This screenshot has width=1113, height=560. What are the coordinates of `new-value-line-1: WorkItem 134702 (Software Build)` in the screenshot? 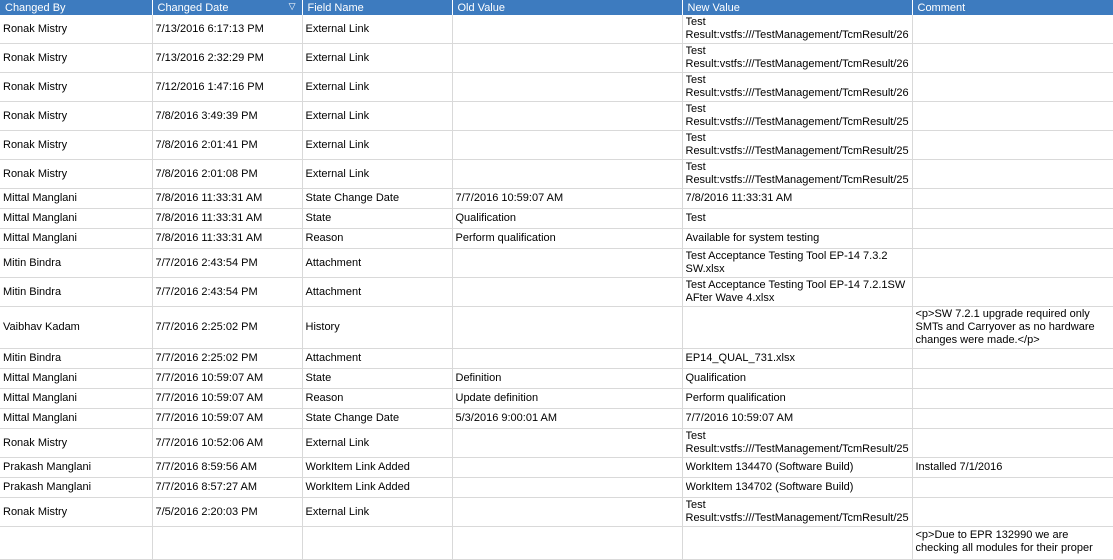 It's located at (769, 487).